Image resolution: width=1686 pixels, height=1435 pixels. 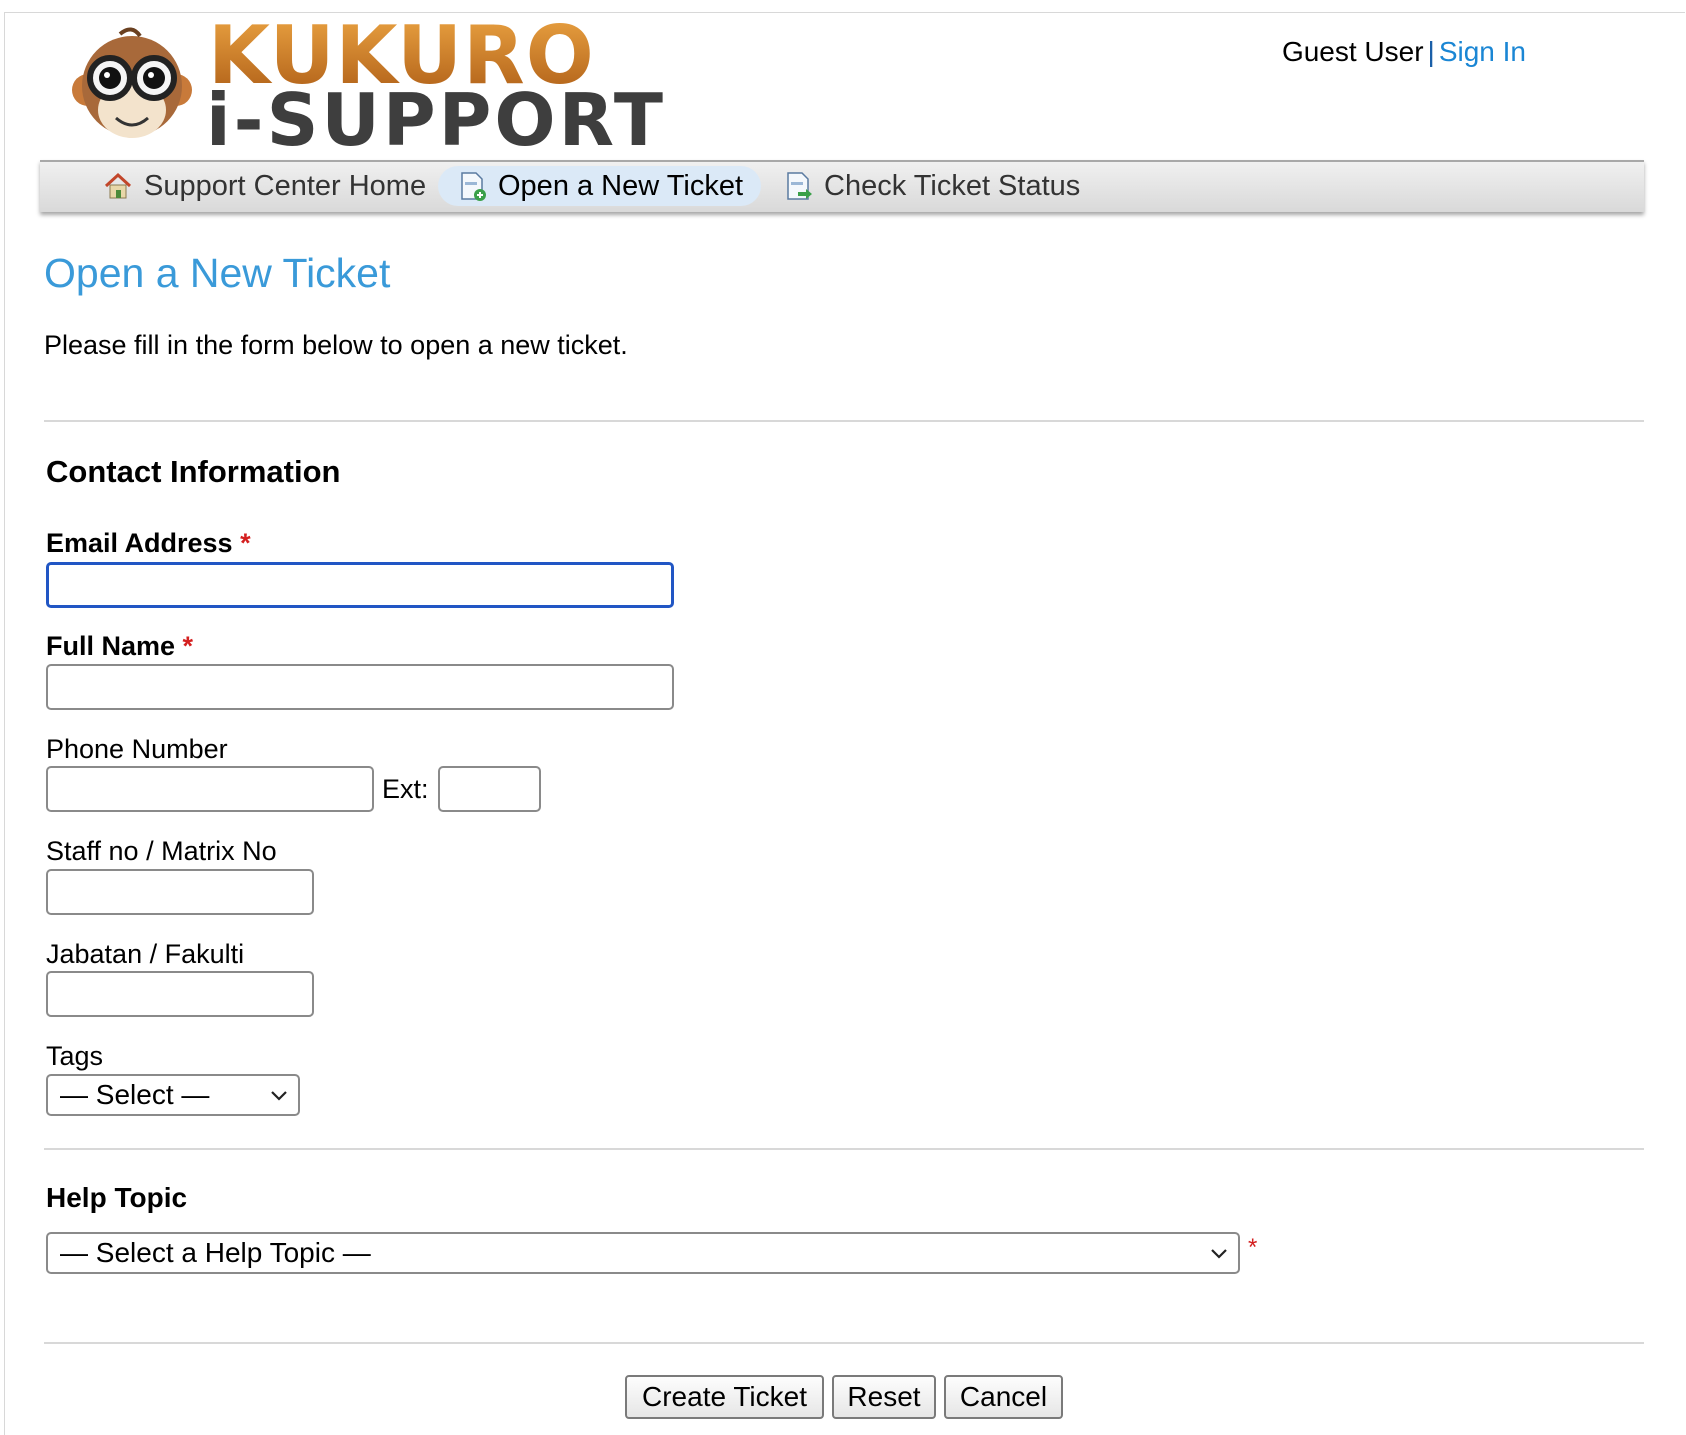 What do you see at coordinates (145, 954) in the screenshot?
I see `department-label: Jabatan / Fakulti` at bounding box center [145, 954].